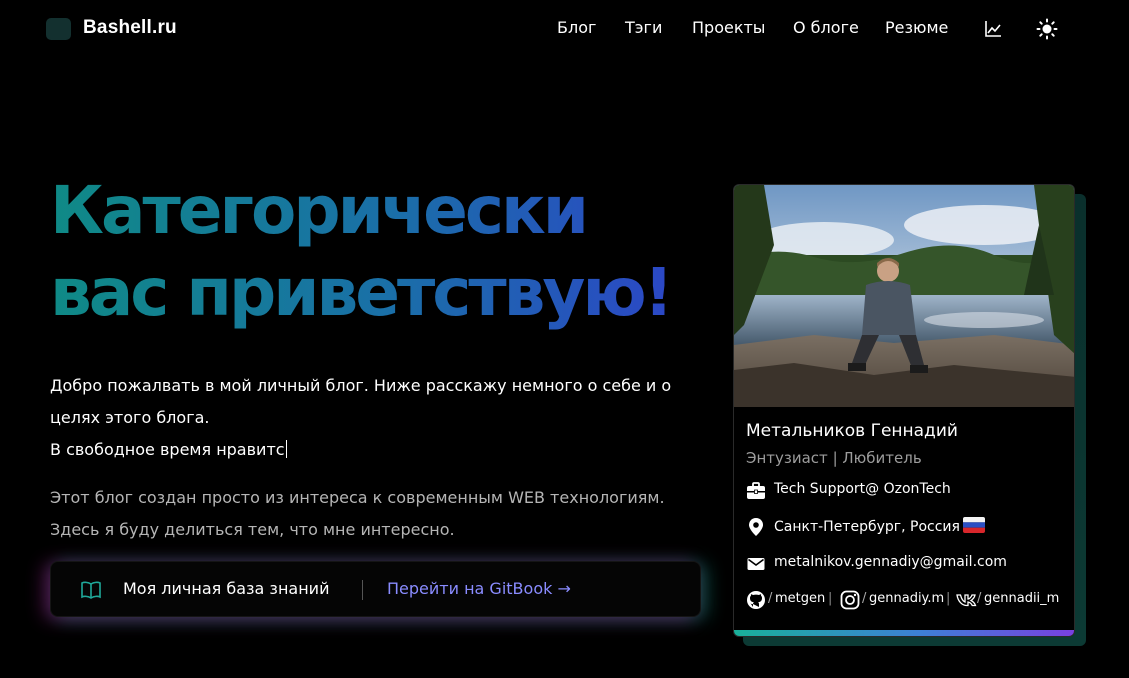 The height and width of the screenshot is (678, 1129). Describe the element at coordinates (390, 252) in the screenshot. I see `hero-title: Категорически вас приветствую!` at that location.